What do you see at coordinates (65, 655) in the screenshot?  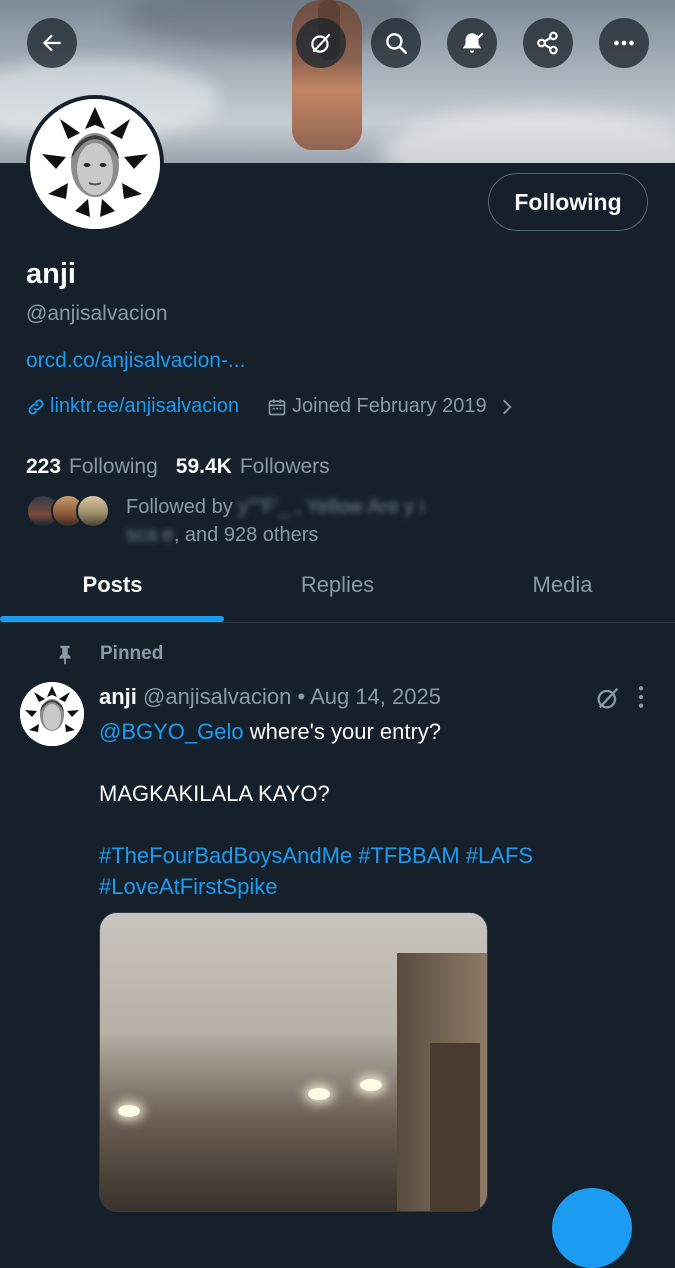 I see `pin-icon` at bounding box center [65, 655].